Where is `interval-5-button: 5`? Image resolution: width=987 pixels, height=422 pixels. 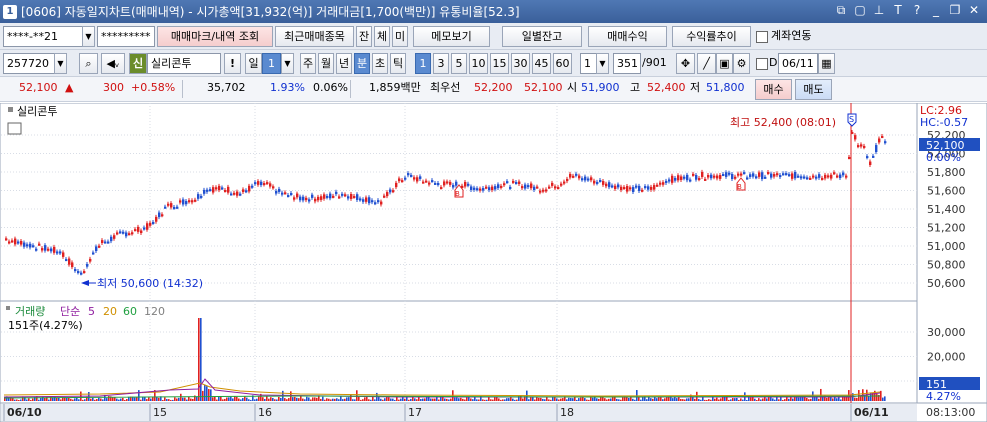 interval-5-button: 5 is located at coordinates (459, 63).